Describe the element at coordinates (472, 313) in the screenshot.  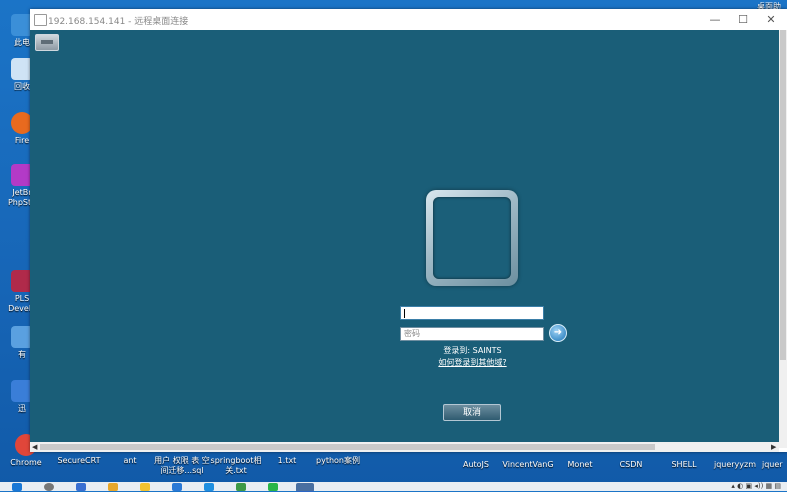
I see `username-input` at that location.